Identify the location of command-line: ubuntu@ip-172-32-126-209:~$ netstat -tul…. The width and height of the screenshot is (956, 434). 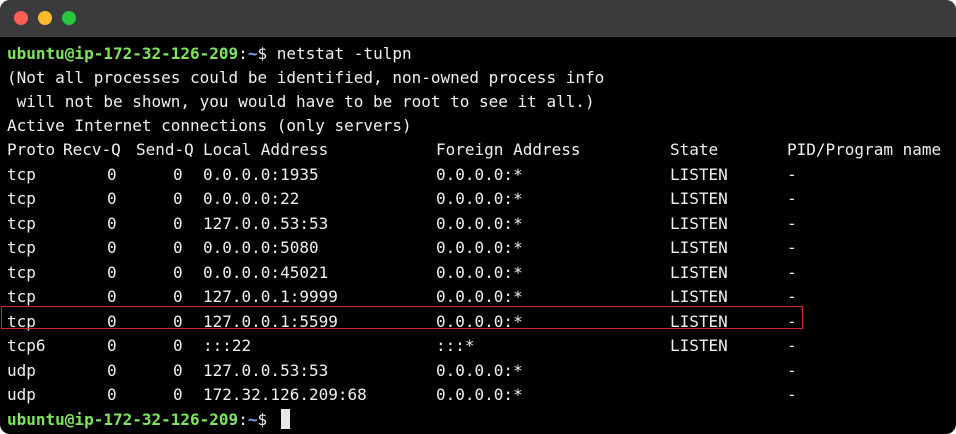
(481, 54).